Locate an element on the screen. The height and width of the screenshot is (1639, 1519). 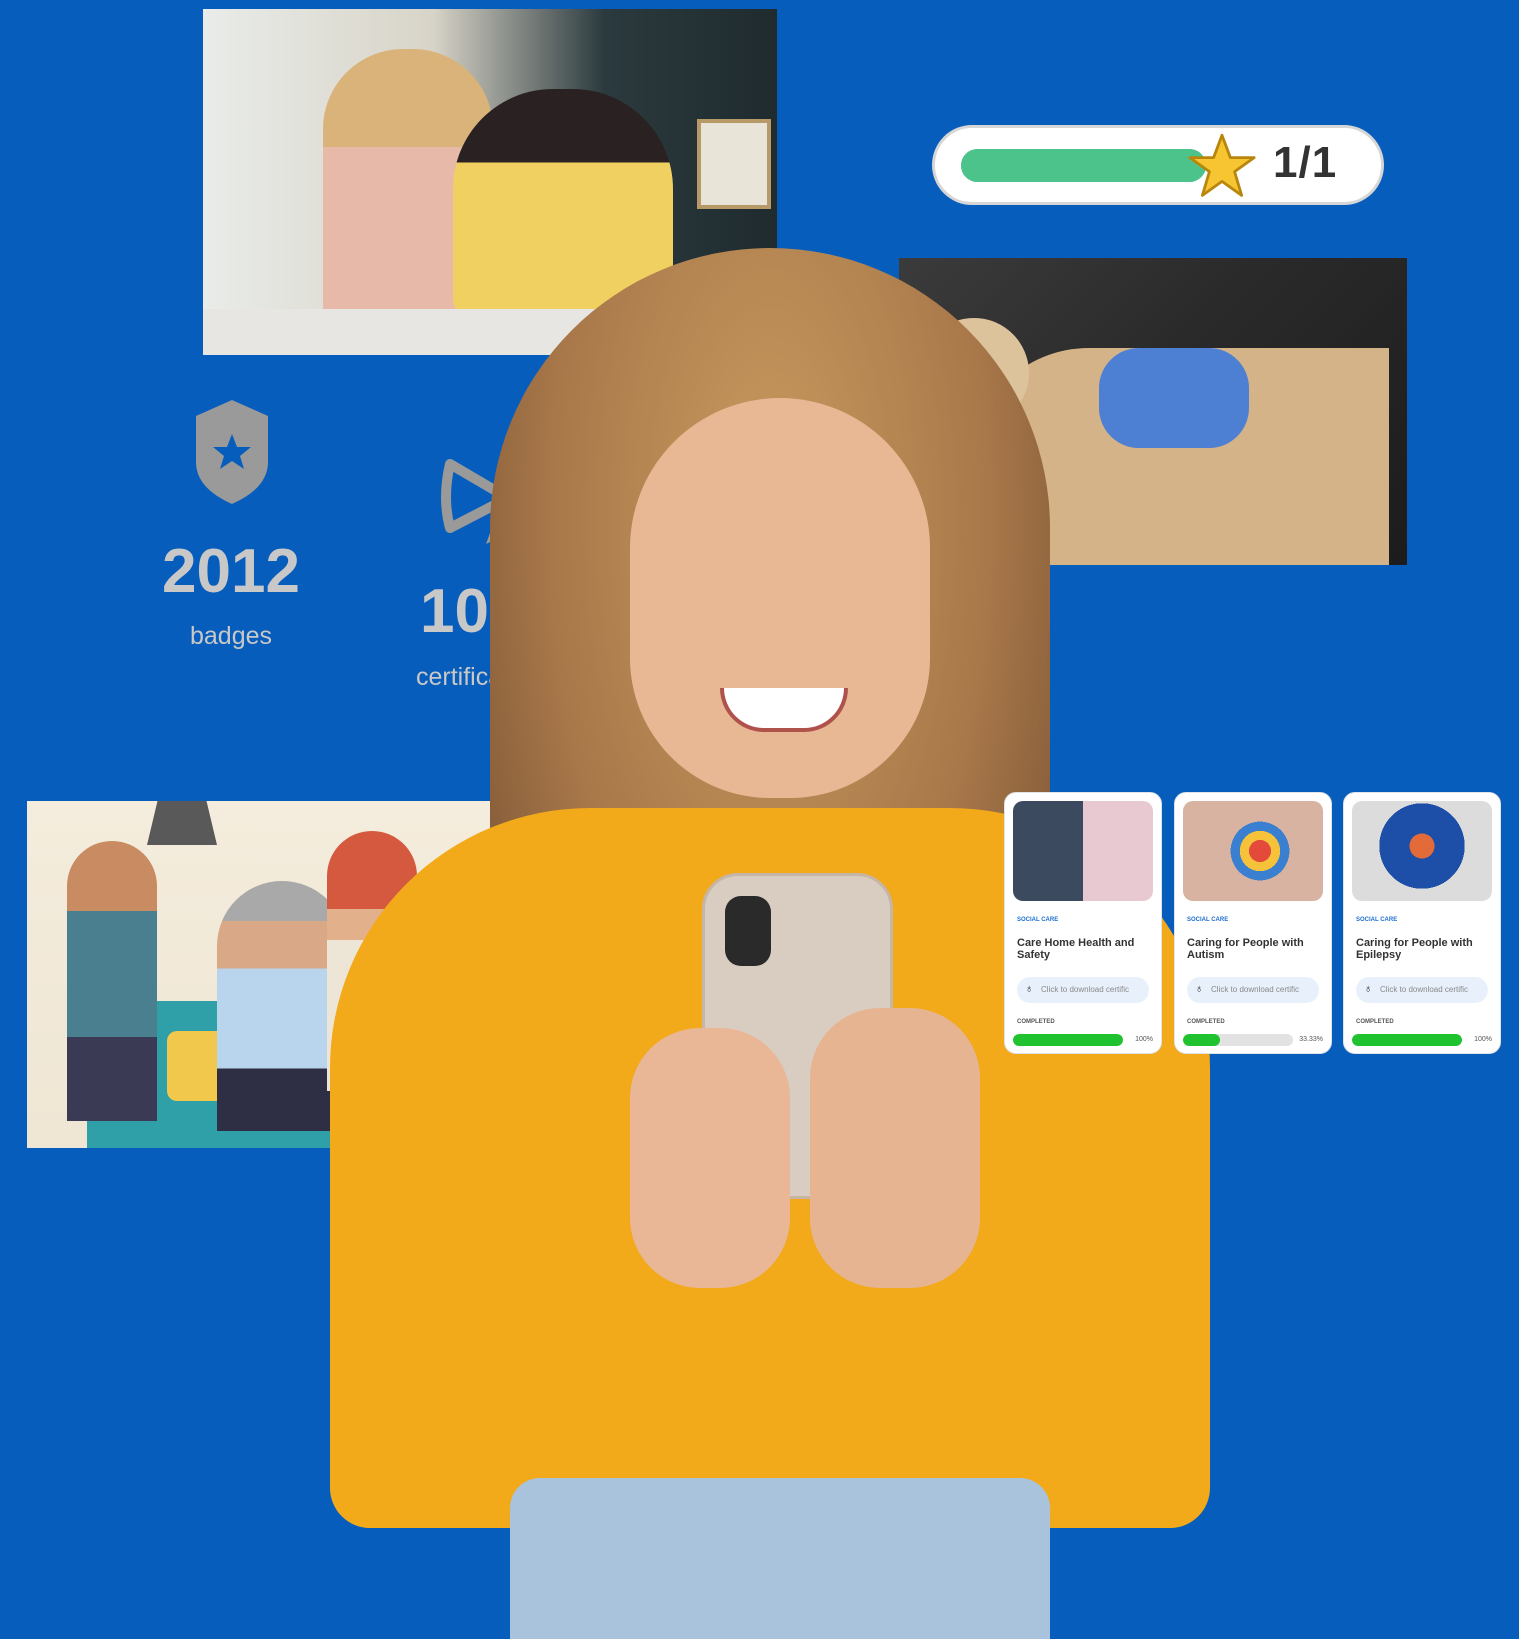
progress-count: 1/1 is located at coordinates (1305, 162).